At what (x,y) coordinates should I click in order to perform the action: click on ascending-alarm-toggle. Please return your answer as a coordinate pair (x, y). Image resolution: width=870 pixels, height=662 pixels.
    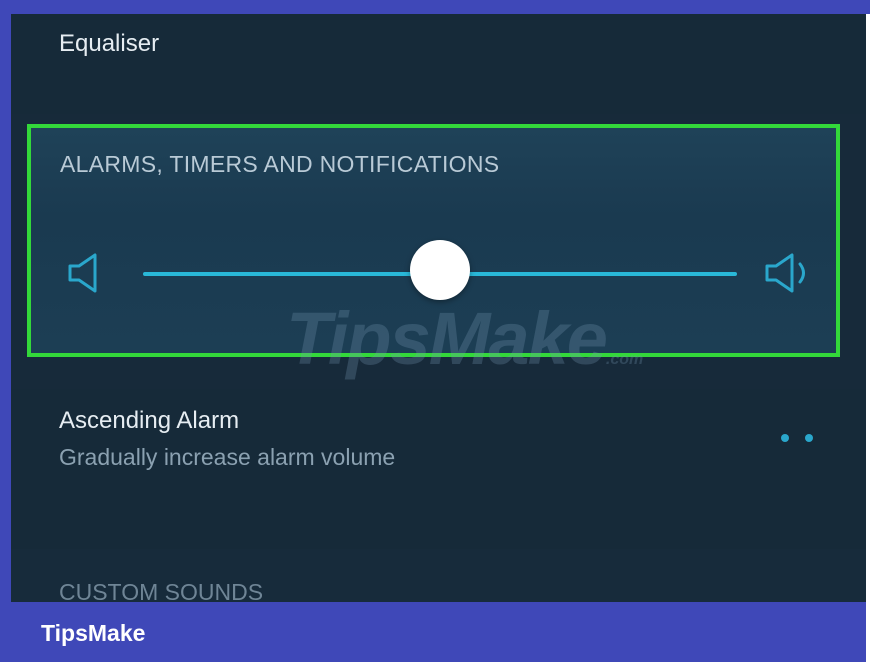
    Looking at the image, I should click on (797, 438).